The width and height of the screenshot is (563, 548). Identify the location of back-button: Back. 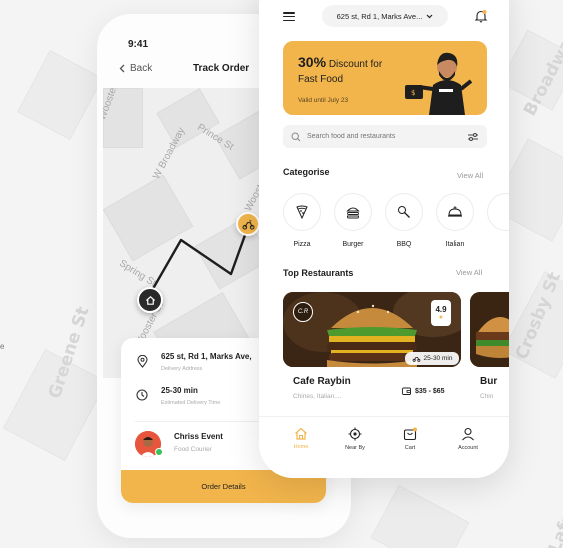
(135, 68).